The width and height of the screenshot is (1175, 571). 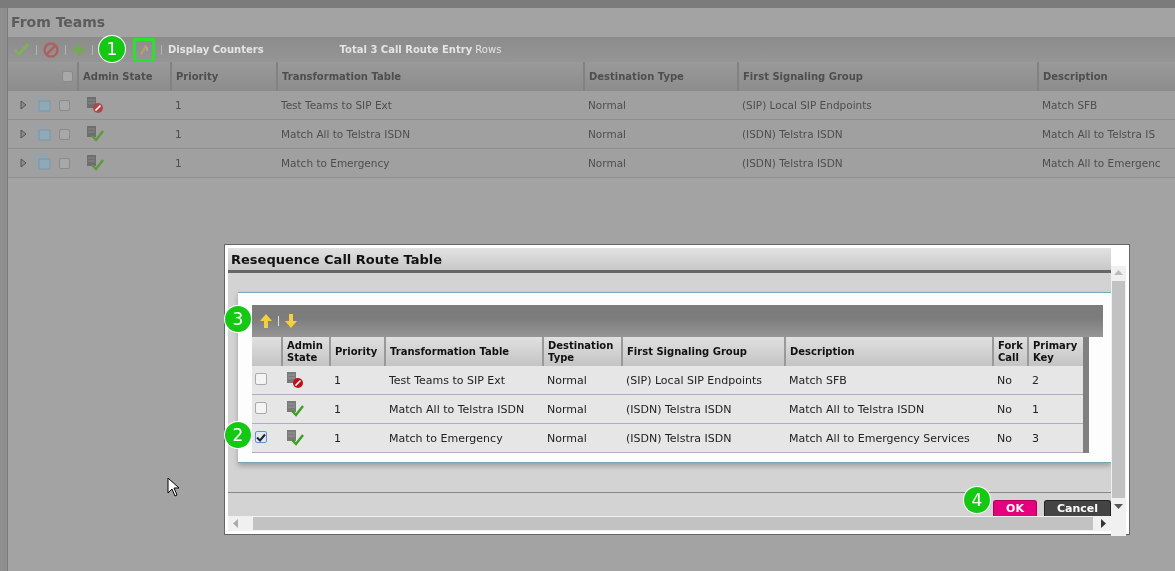 What do you see at coordinates (235, 523) in the screenshot?
I see `scroll-left-icon` at bounding box center [235, 523].